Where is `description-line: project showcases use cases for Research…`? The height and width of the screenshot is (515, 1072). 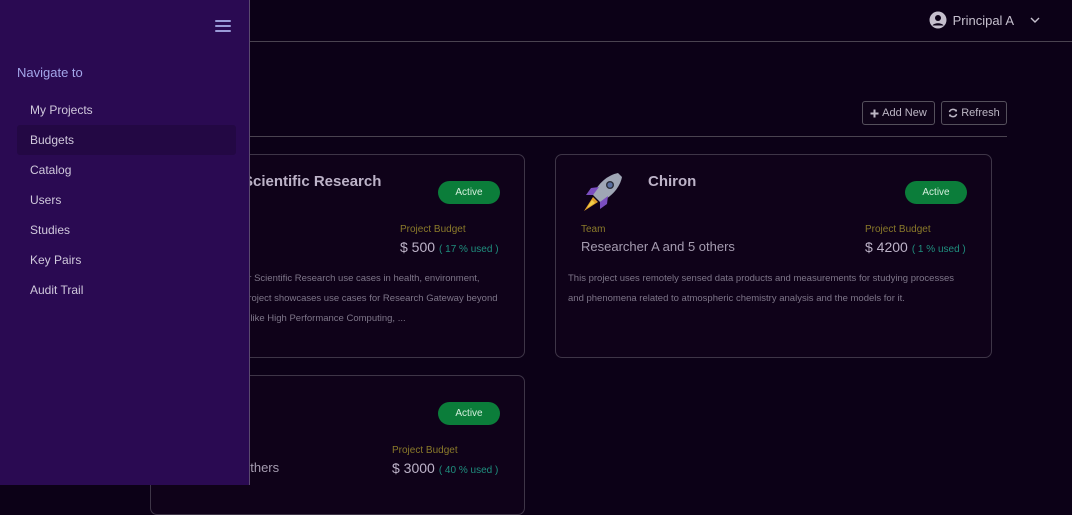 description-line: project showcases use cases for Research… is located at coordinates (370, 298).